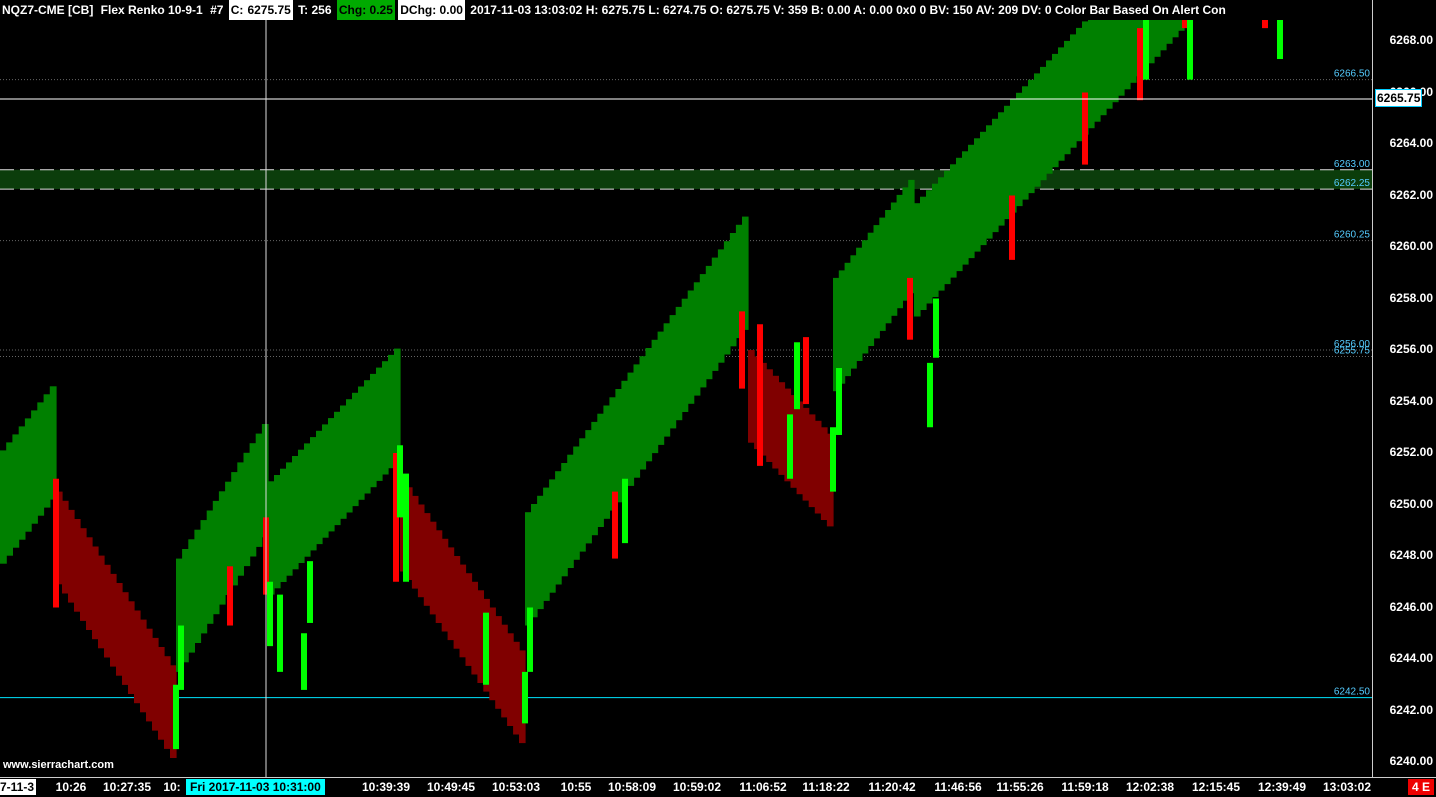  Describe the element at coordinates (18, 787) in the screenshot. I see `date-label: 7-11-3` at that location.